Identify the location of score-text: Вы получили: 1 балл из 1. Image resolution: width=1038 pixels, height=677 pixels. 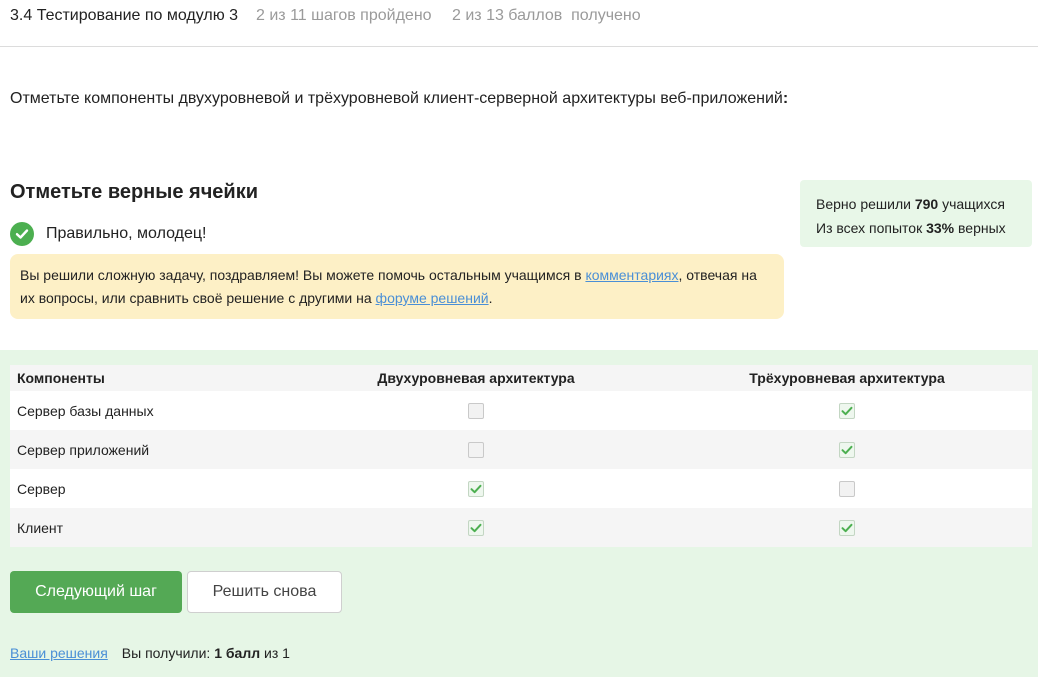
(206, 653).